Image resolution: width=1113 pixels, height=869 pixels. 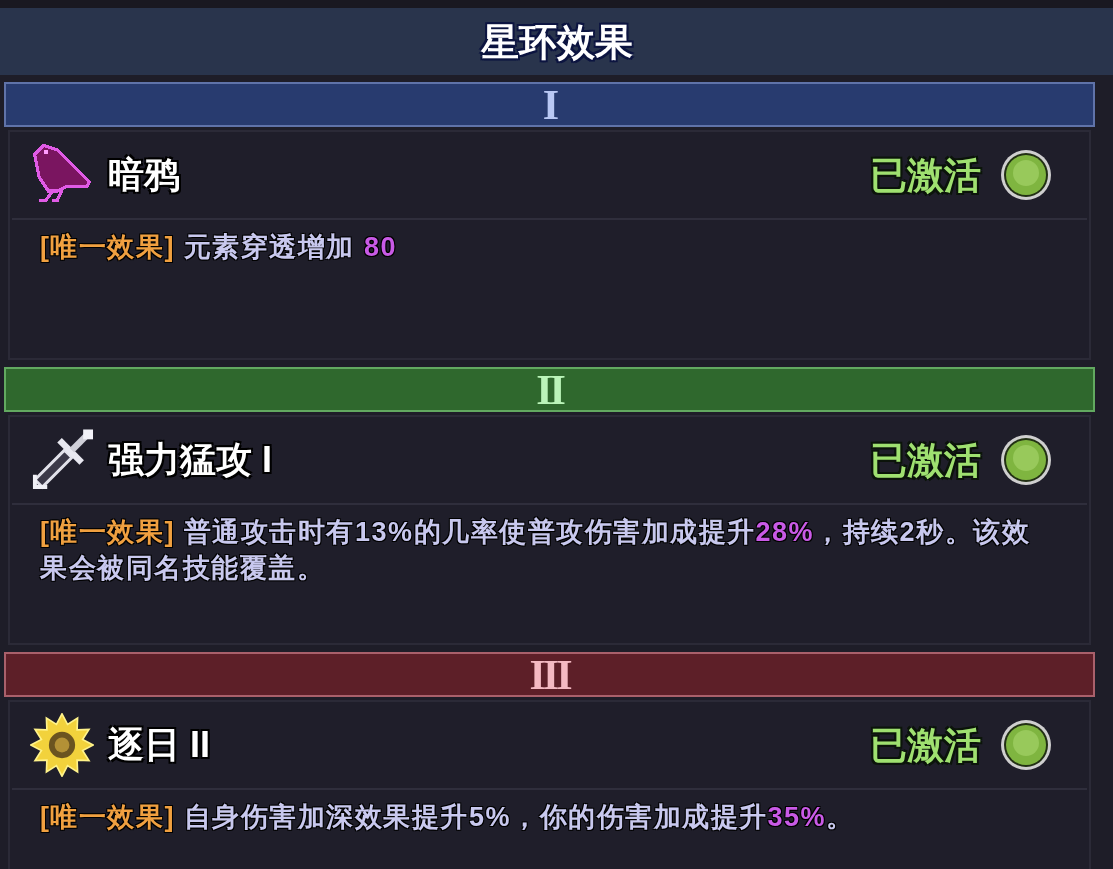 I want to click on effect-description: [唯一效果] 自身伤害加深效果提升5%，你的伤害加成提升35%。, so click(x=447, y=817).